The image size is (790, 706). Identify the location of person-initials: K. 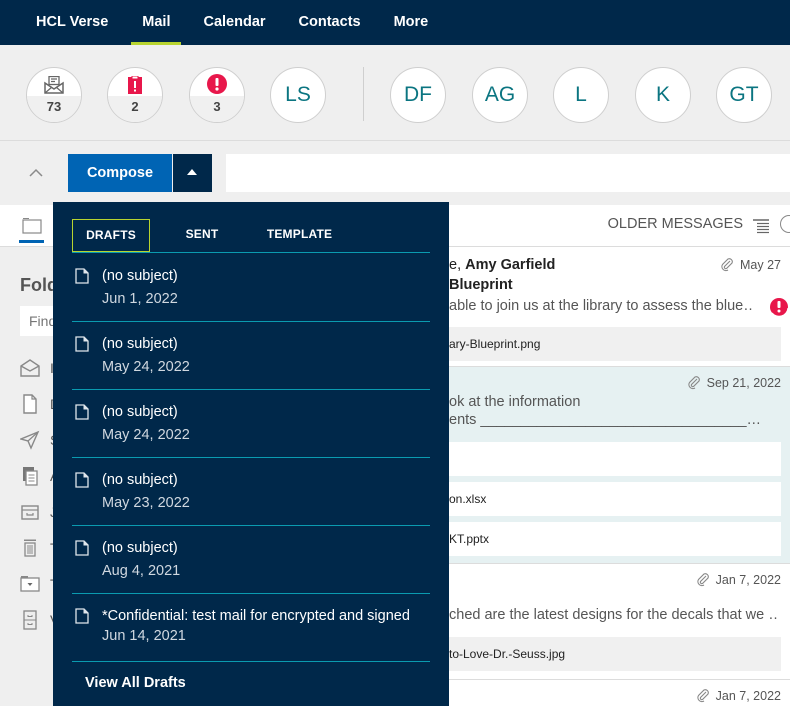
(662, 94).